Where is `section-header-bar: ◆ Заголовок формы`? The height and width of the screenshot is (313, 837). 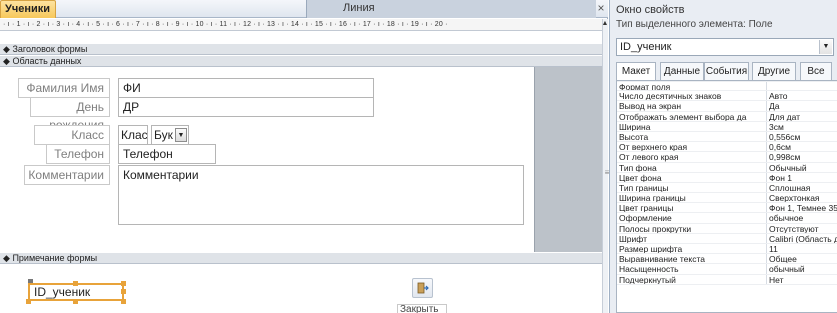 section-header-bar: ◆ Заголовок формы is located at coordinates (301, 49).